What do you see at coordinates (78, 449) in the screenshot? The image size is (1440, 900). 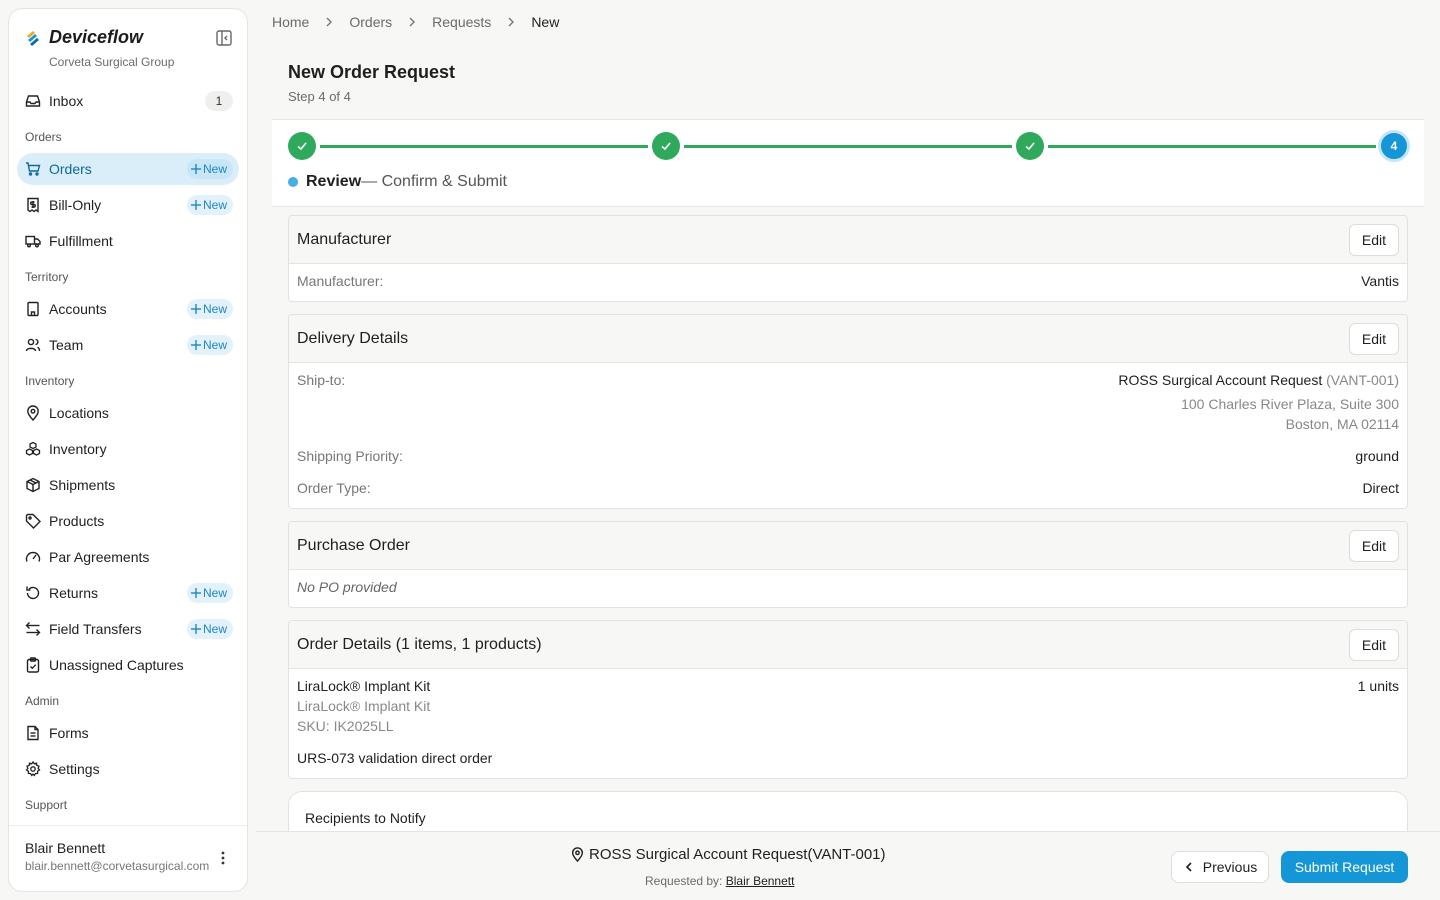 I see `sidebar-item-label: Inventory` at bounding box center [78, 449].